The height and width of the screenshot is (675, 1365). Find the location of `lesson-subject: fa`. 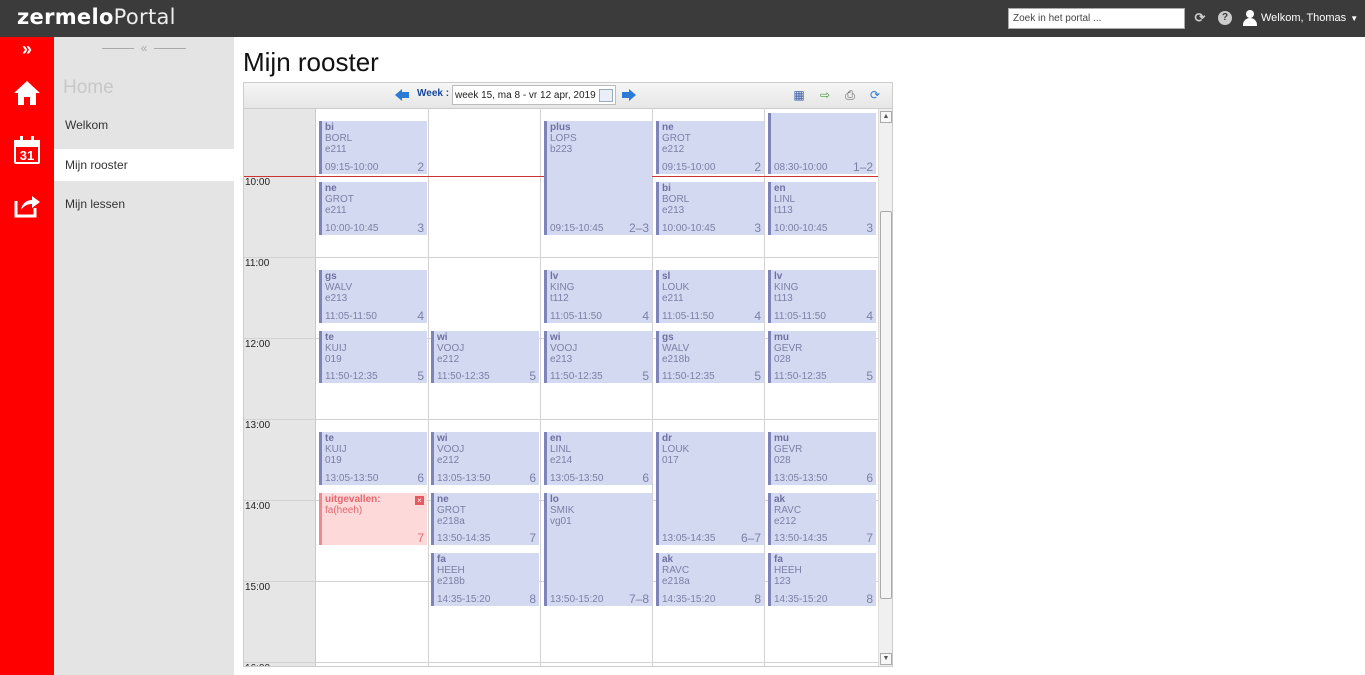

lesson-subject: fa is located at coordinates (778, 560).